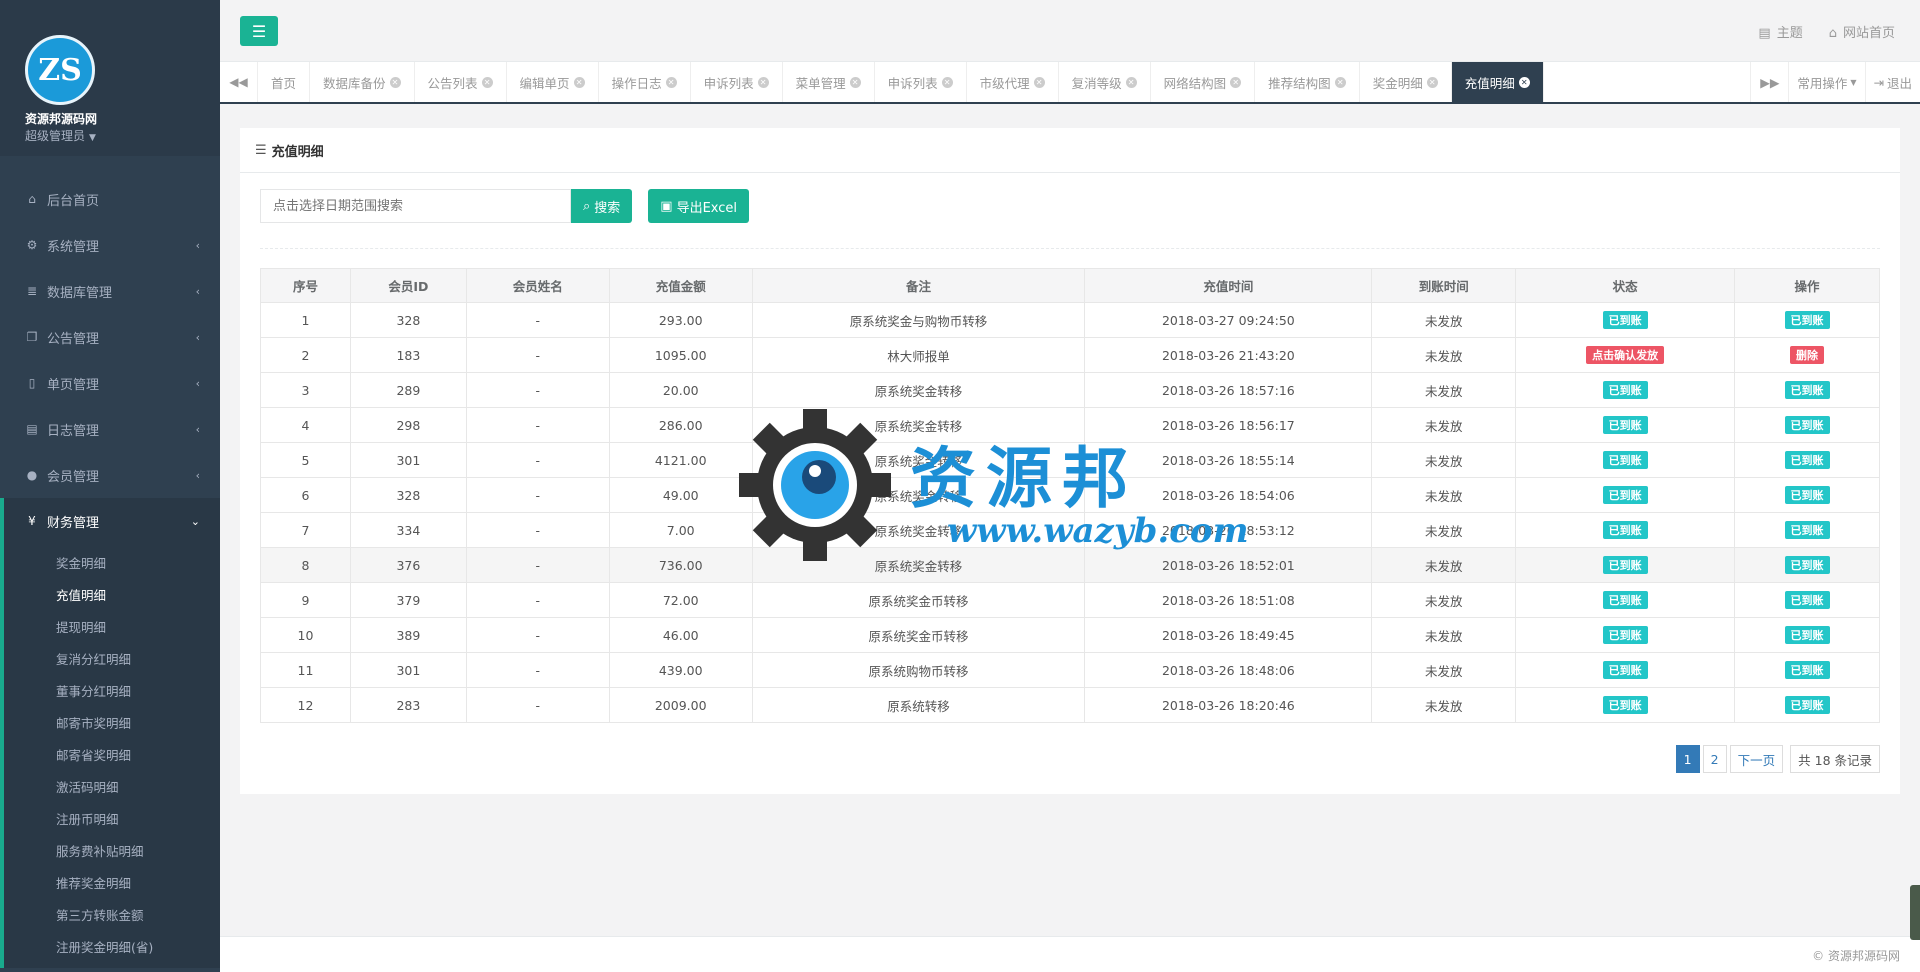  What do you see at coordinates (1203, 82) in the screenshot?
I see `tab-network-chart: 网络结构图 ✕` at bounding box center [1203, 82].